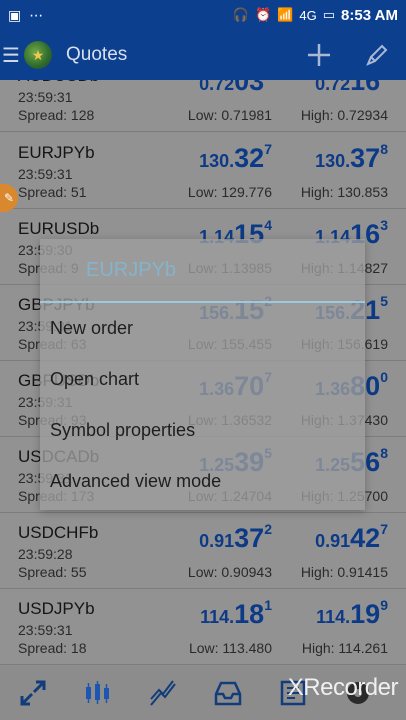 Image resolution: width=406 pixels, height=720 pixels. Describe the element at coordinates (344, 192) in the screenshot. I see `high-value: High: 130.853` at that location.